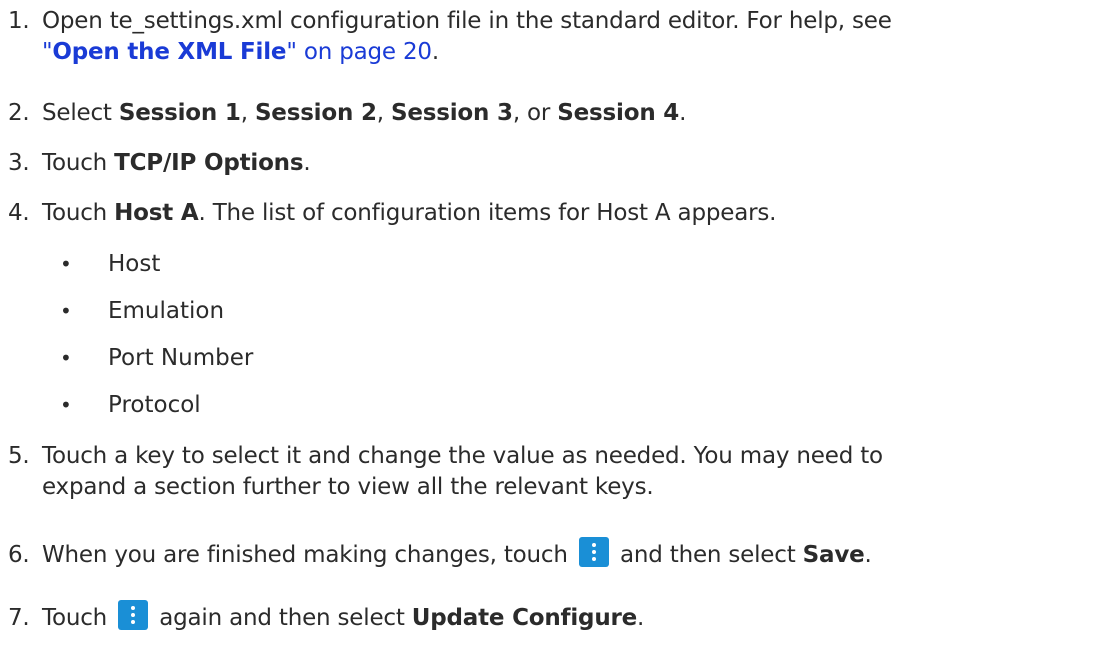 Image resolution: width=1100 pixels, height=650 pixels. What do you see at coordinates (315, 113) in the screenshot?
I see `session-2-label: Session 2` at bounding box center [315, 113].